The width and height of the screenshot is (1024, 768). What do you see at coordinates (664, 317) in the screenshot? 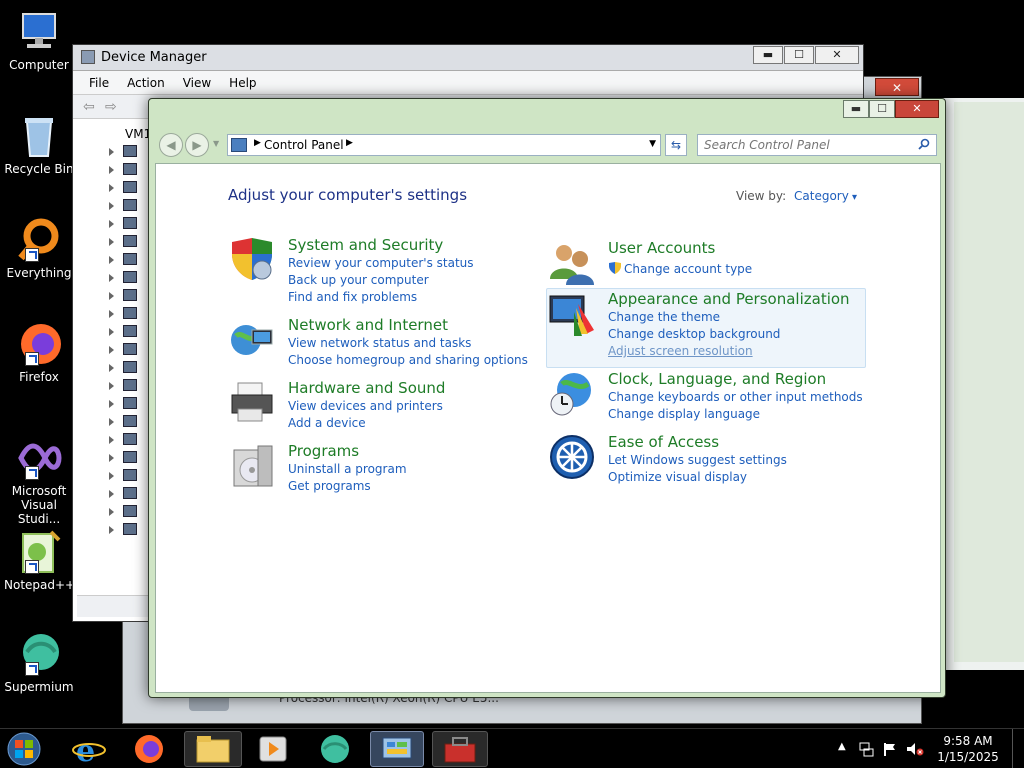
I see `link-change-theme: Change the theme` at bounding box center [664, 317].